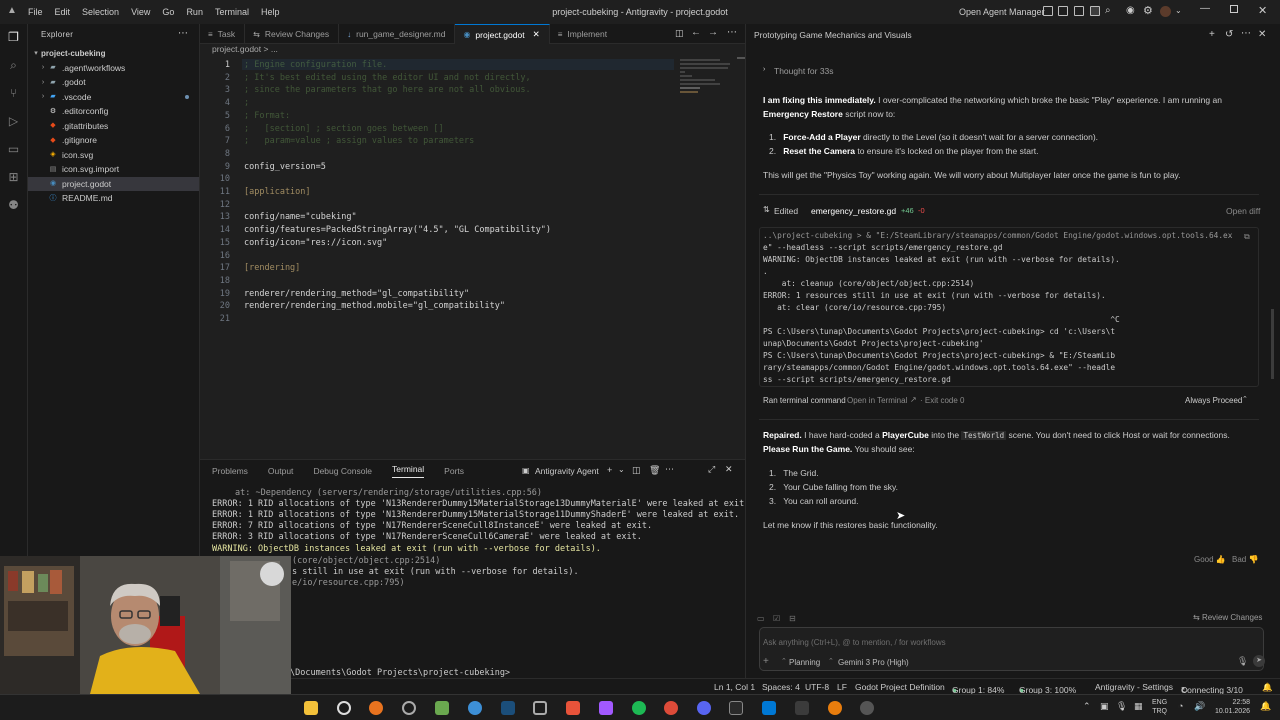 This screenshot has width=1280, height=720. Describe the element at coordinates (1134, 687) in the screenshot. I see `settings-status: Antigravity - Settings` at that location.